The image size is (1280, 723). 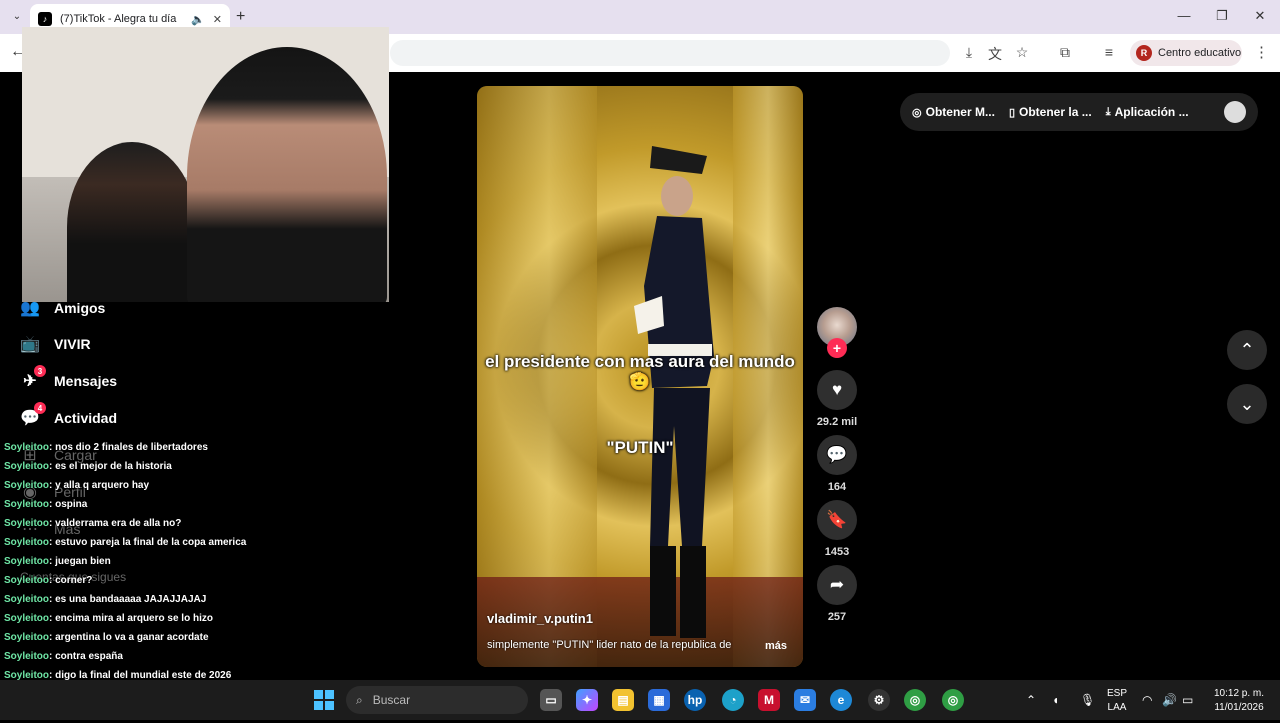 I want to click on settings-icon: ⚙, so click(x=879, y=700).